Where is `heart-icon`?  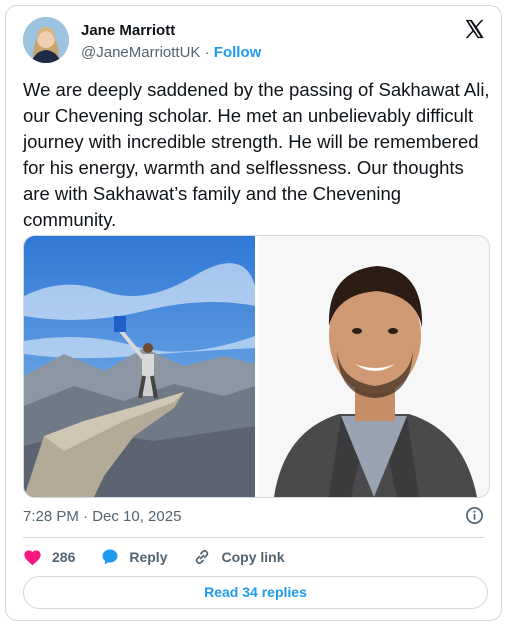
heart-icon is located at coordinates (32, 557).